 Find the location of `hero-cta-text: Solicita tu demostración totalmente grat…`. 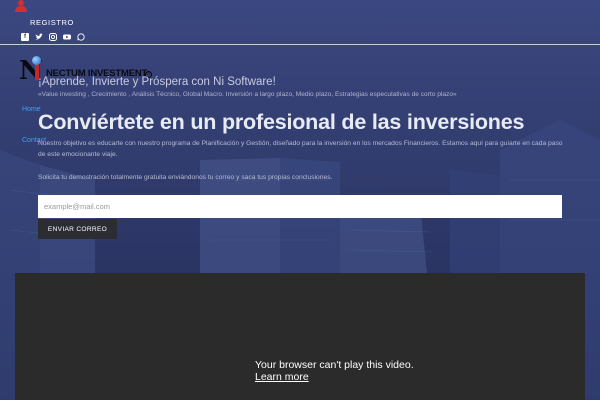

hero-cta-text: Solicita tu demostración totalmente grat… is located at coordinates (185, 177).